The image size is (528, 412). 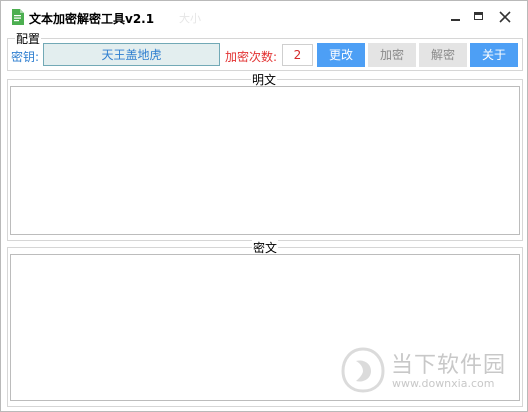 What do you see at coordinates (455, 17) in the screenshot?
I see `minimize-button` at bounding box center [455, 17].